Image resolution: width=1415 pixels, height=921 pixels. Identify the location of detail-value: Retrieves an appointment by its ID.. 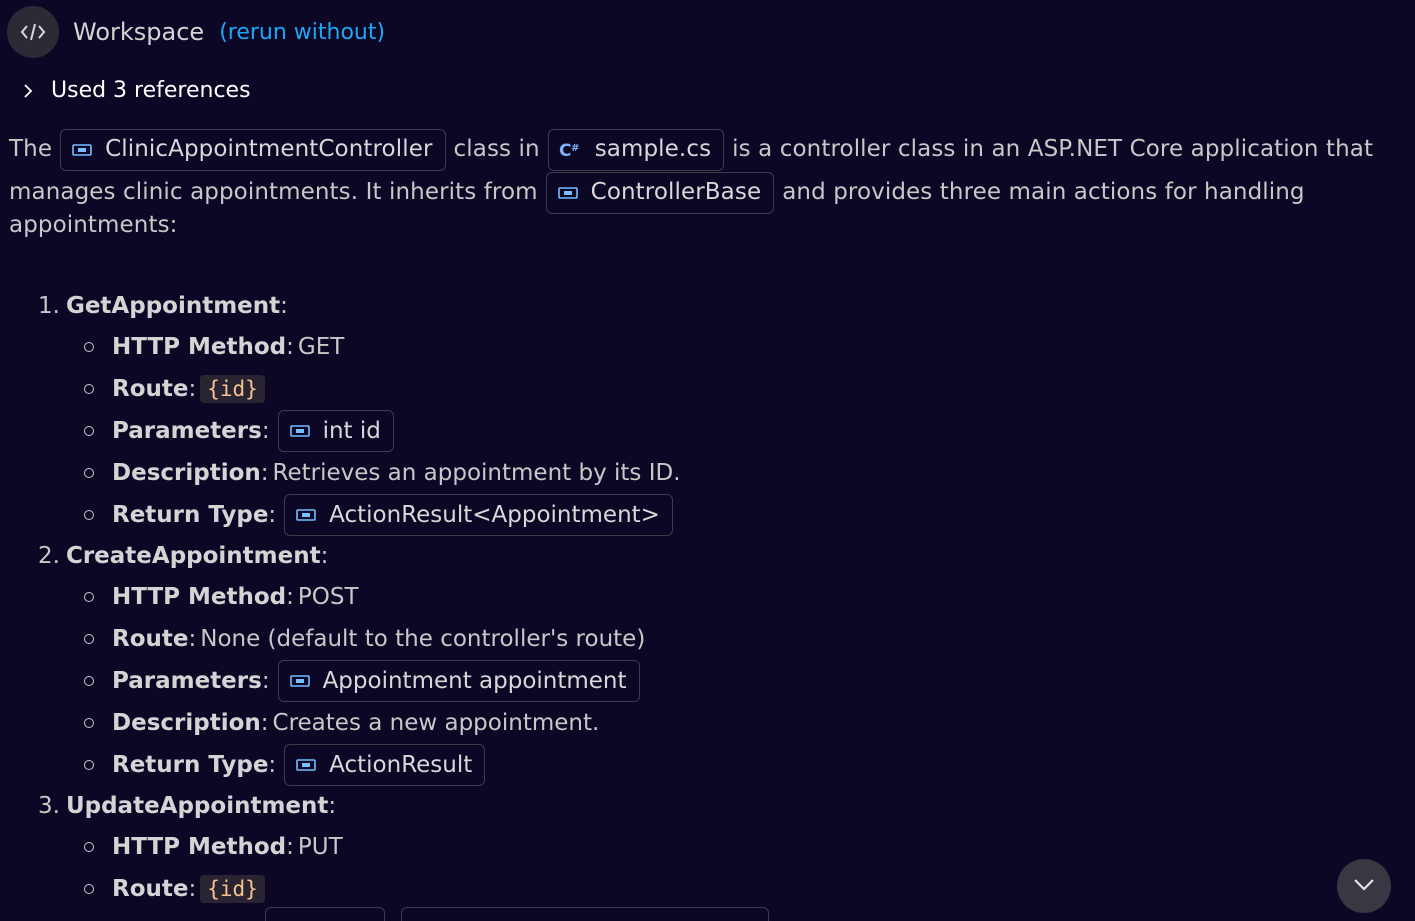
(476, 473).